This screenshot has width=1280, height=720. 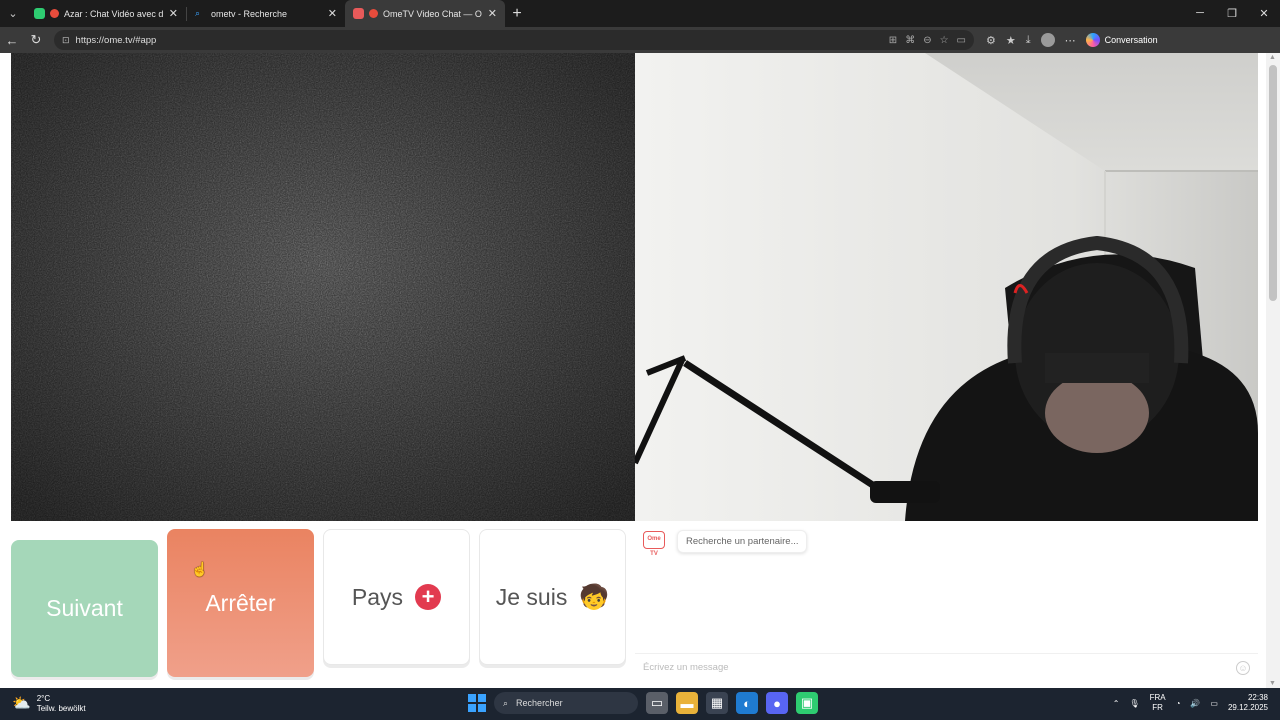 I want to click on wifi-icon: ◔, so click(x=1178, y=703).